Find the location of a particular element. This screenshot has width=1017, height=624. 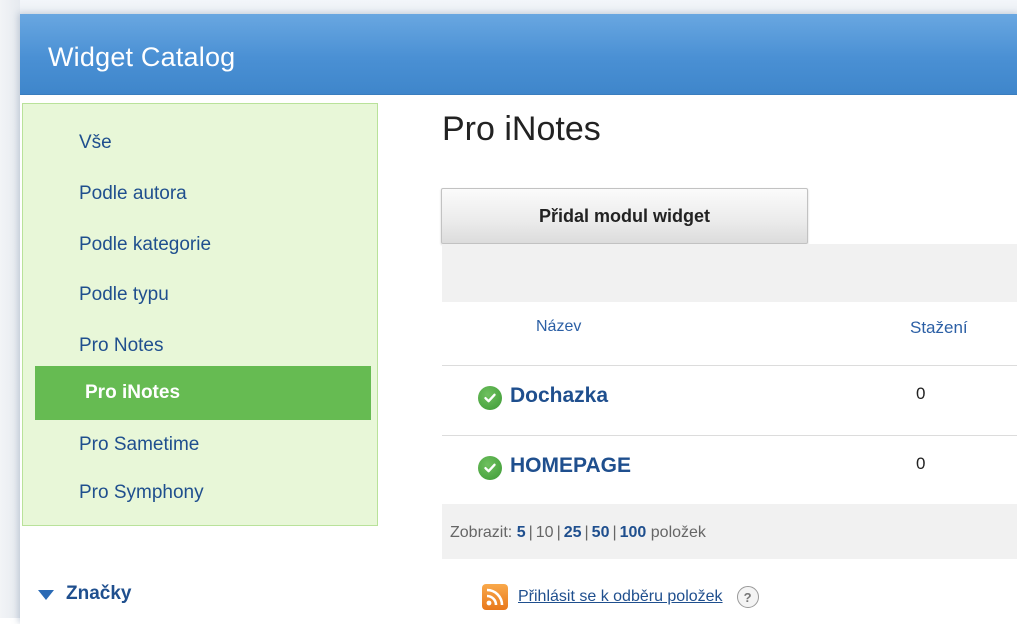

feed-subscribe-row: Přihlásit se k odběru položek ? is located at coordinates (620, 597).